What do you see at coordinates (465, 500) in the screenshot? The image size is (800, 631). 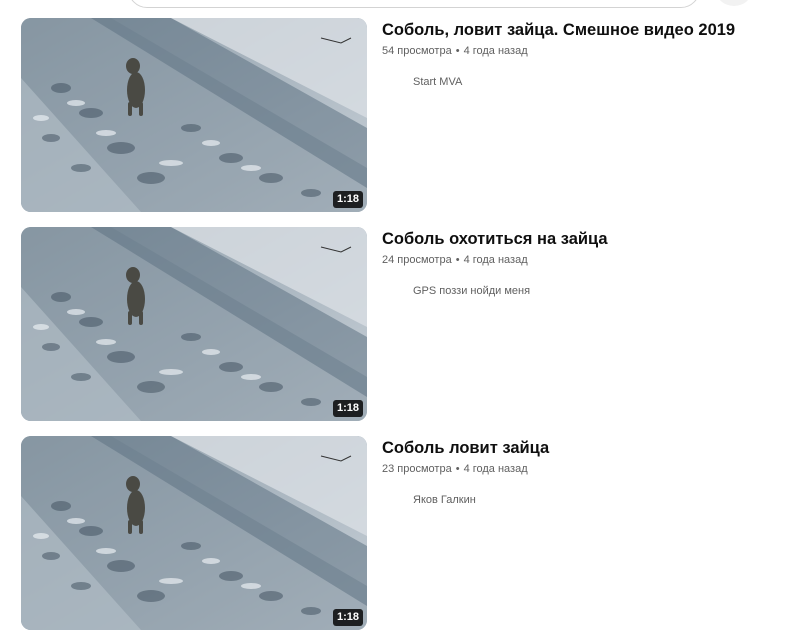 I see `channel-name: Яков Галкин` at bounding box center [465, 500].